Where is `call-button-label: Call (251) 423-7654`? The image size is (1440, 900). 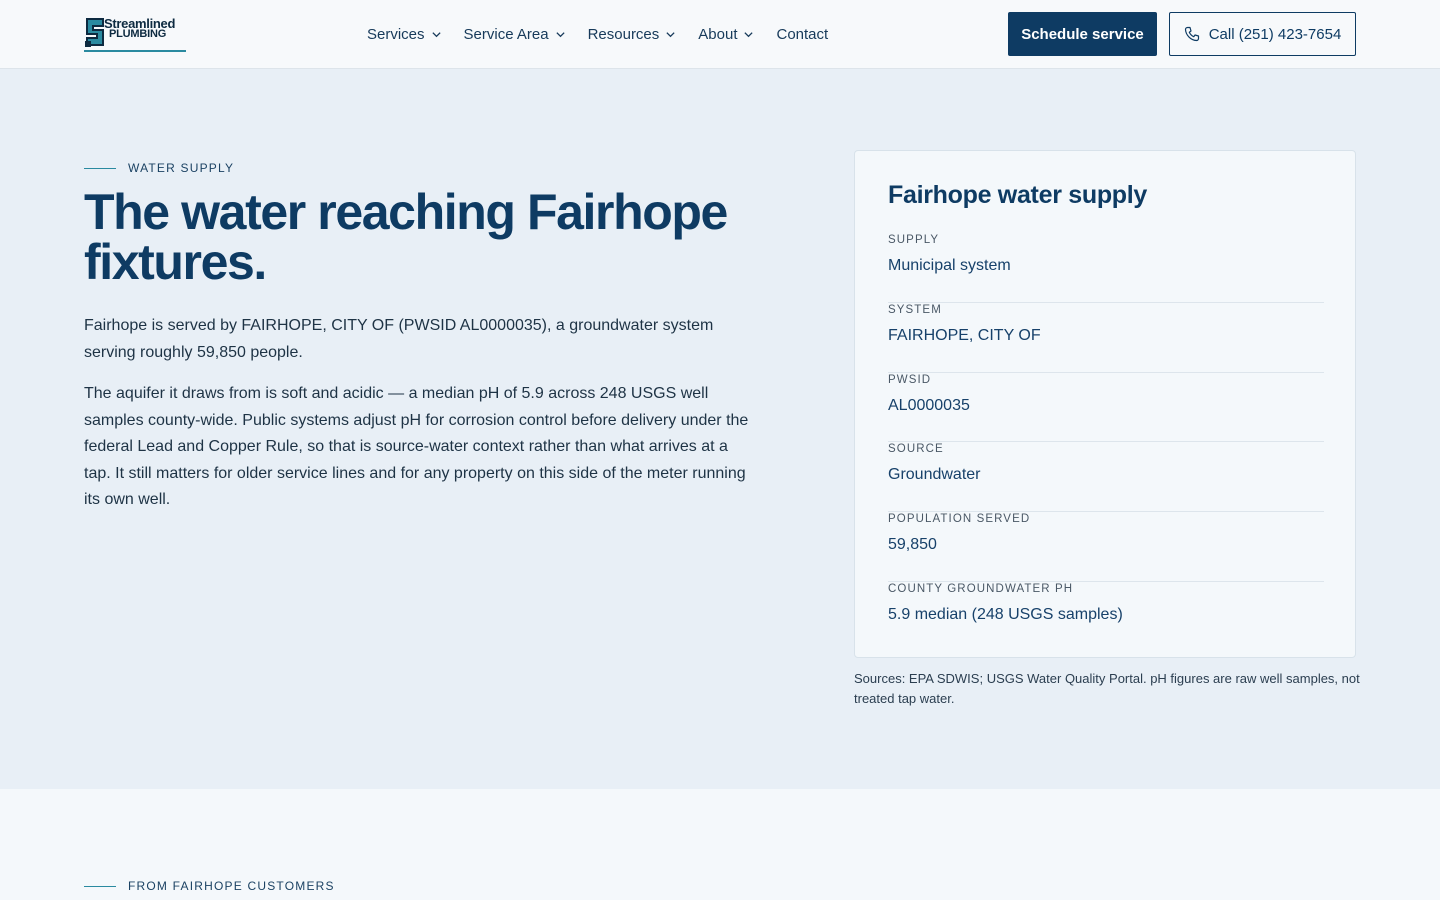 call-button-label: Call (251) 423-7654 is located at coordinates (1275, 34).